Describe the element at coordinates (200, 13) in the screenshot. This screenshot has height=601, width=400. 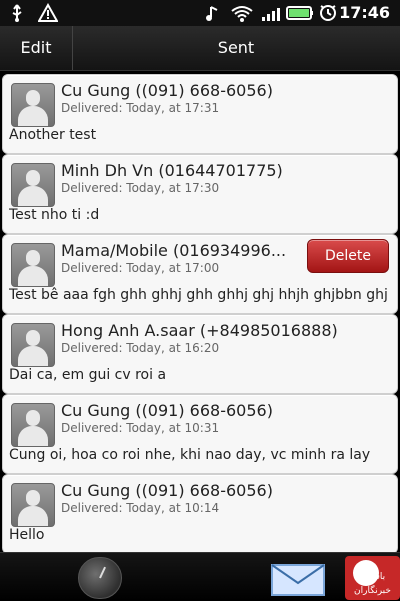
I see `status-bar: 17:46` at that location.